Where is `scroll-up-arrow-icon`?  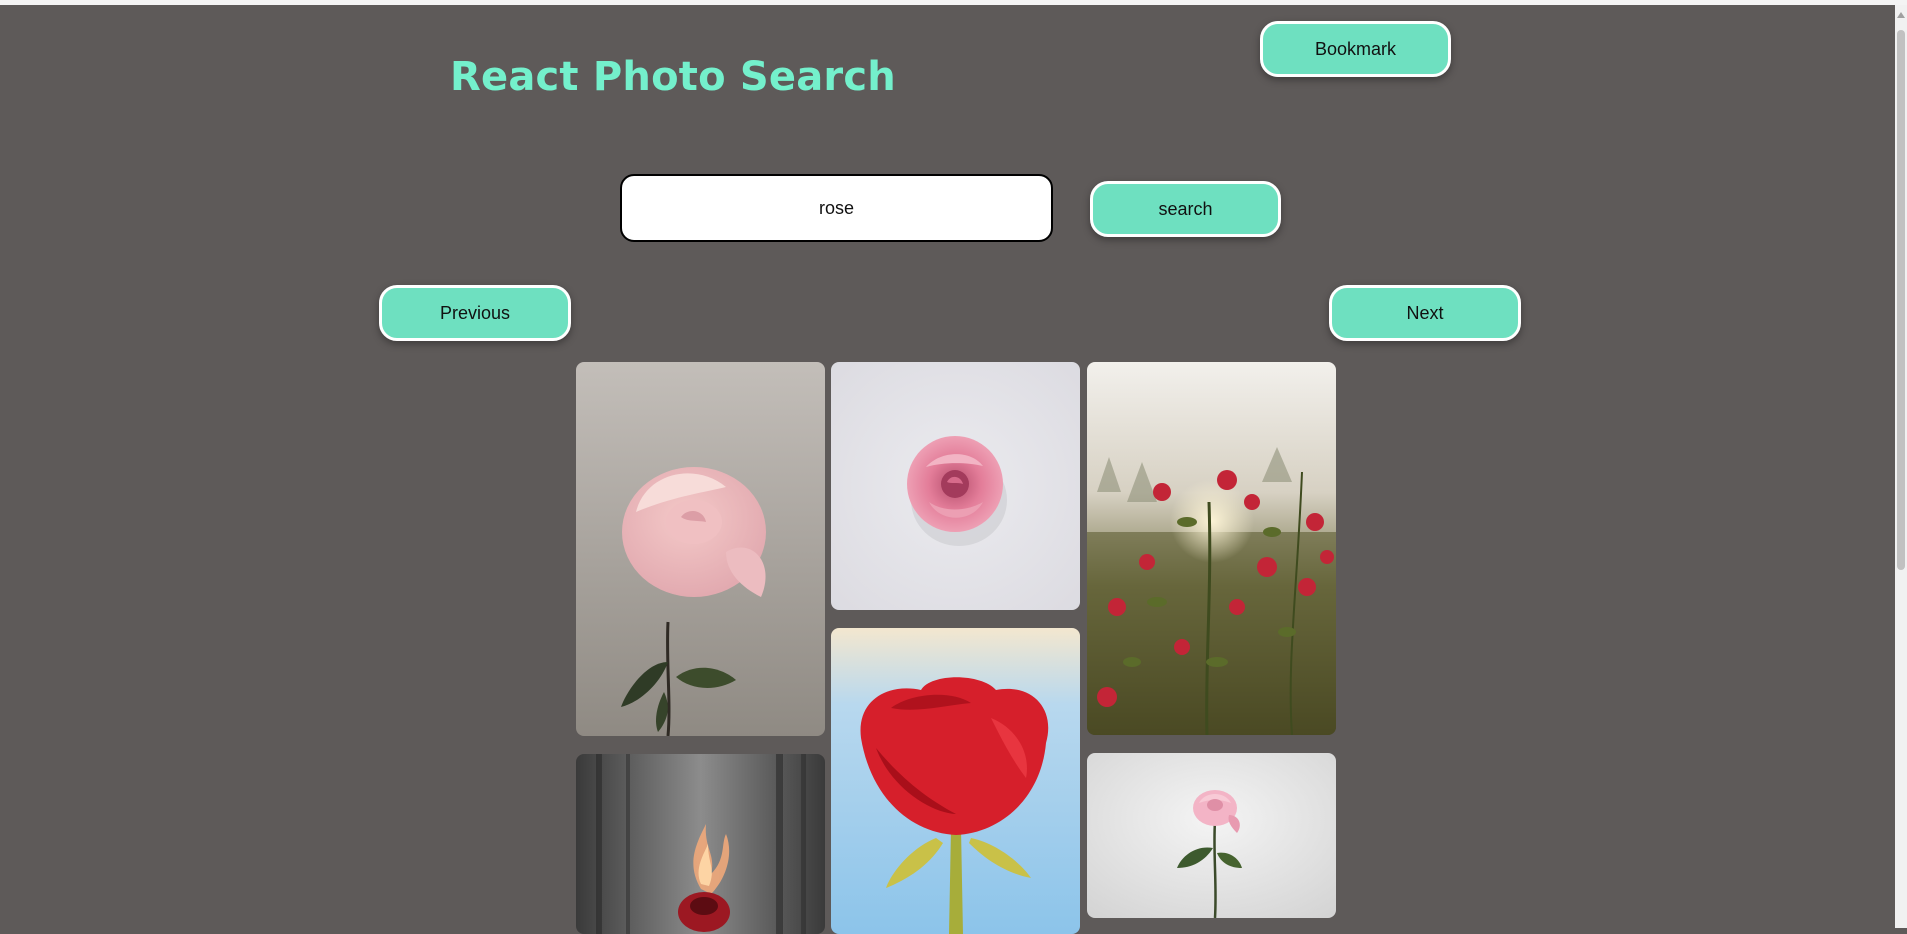 scroll-up-arrow-icon is located at coordinates (1901, 15).